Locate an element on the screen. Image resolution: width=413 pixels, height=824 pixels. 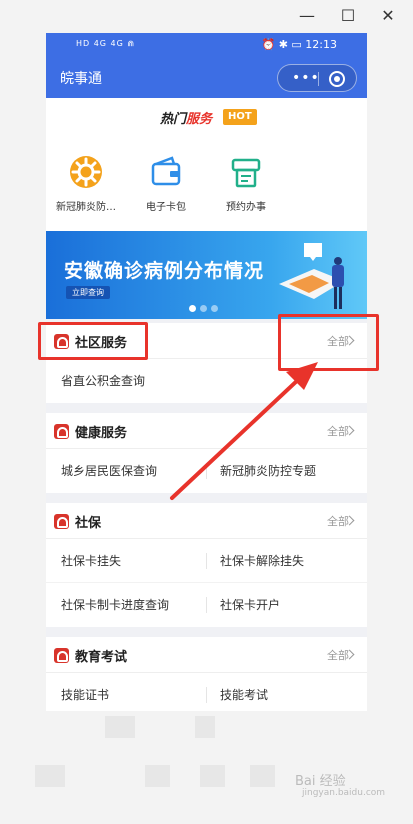
watermark: Bai 经验 is located at coordinates (320, 781).